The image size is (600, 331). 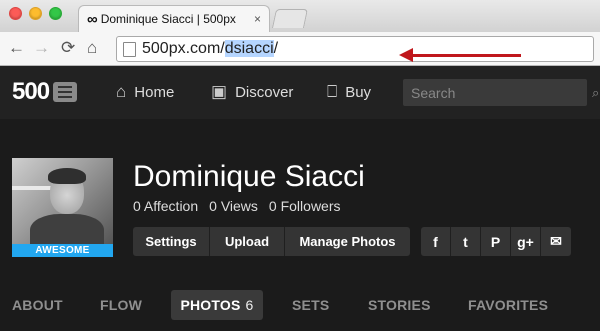 I want to click on search-icon: ⌕, so click(x=595, y=93).